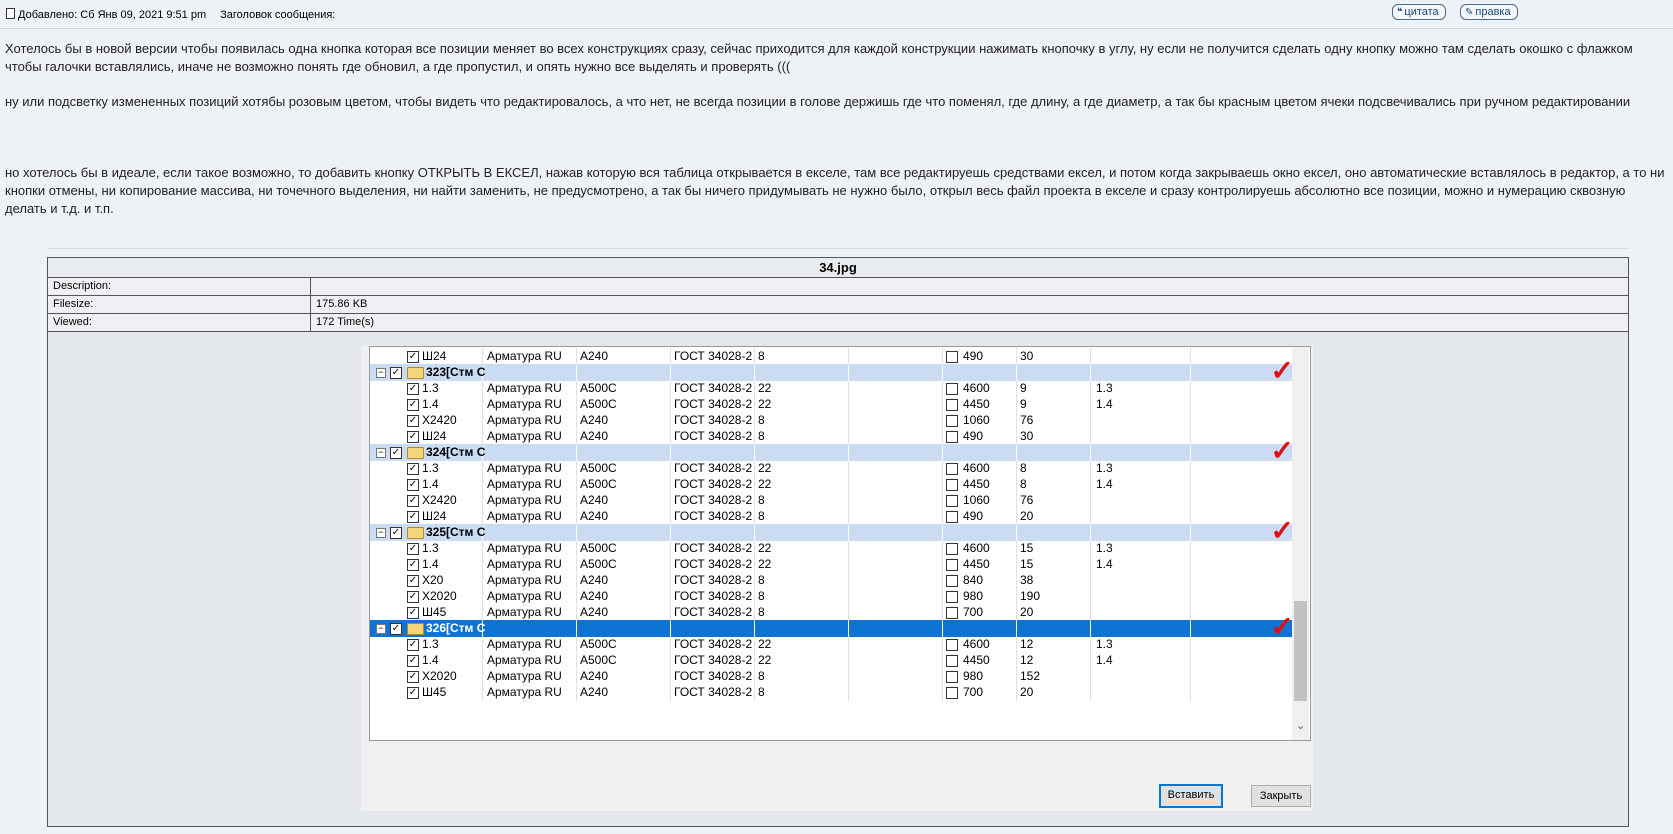 The image size is (1673, 834). Describe the element at coordinates (1419, 12) in the screenshot. I see `quote-button: ❝ цитата` at that location.